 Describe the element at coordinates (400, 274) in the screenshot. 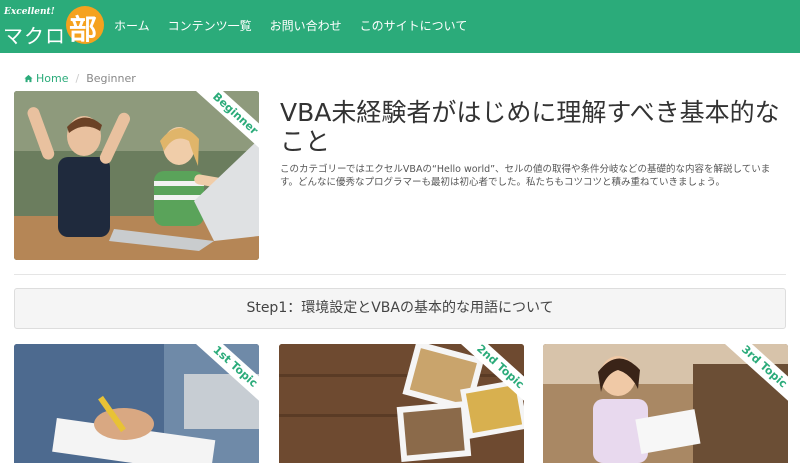

I see `section-divider` at that location.